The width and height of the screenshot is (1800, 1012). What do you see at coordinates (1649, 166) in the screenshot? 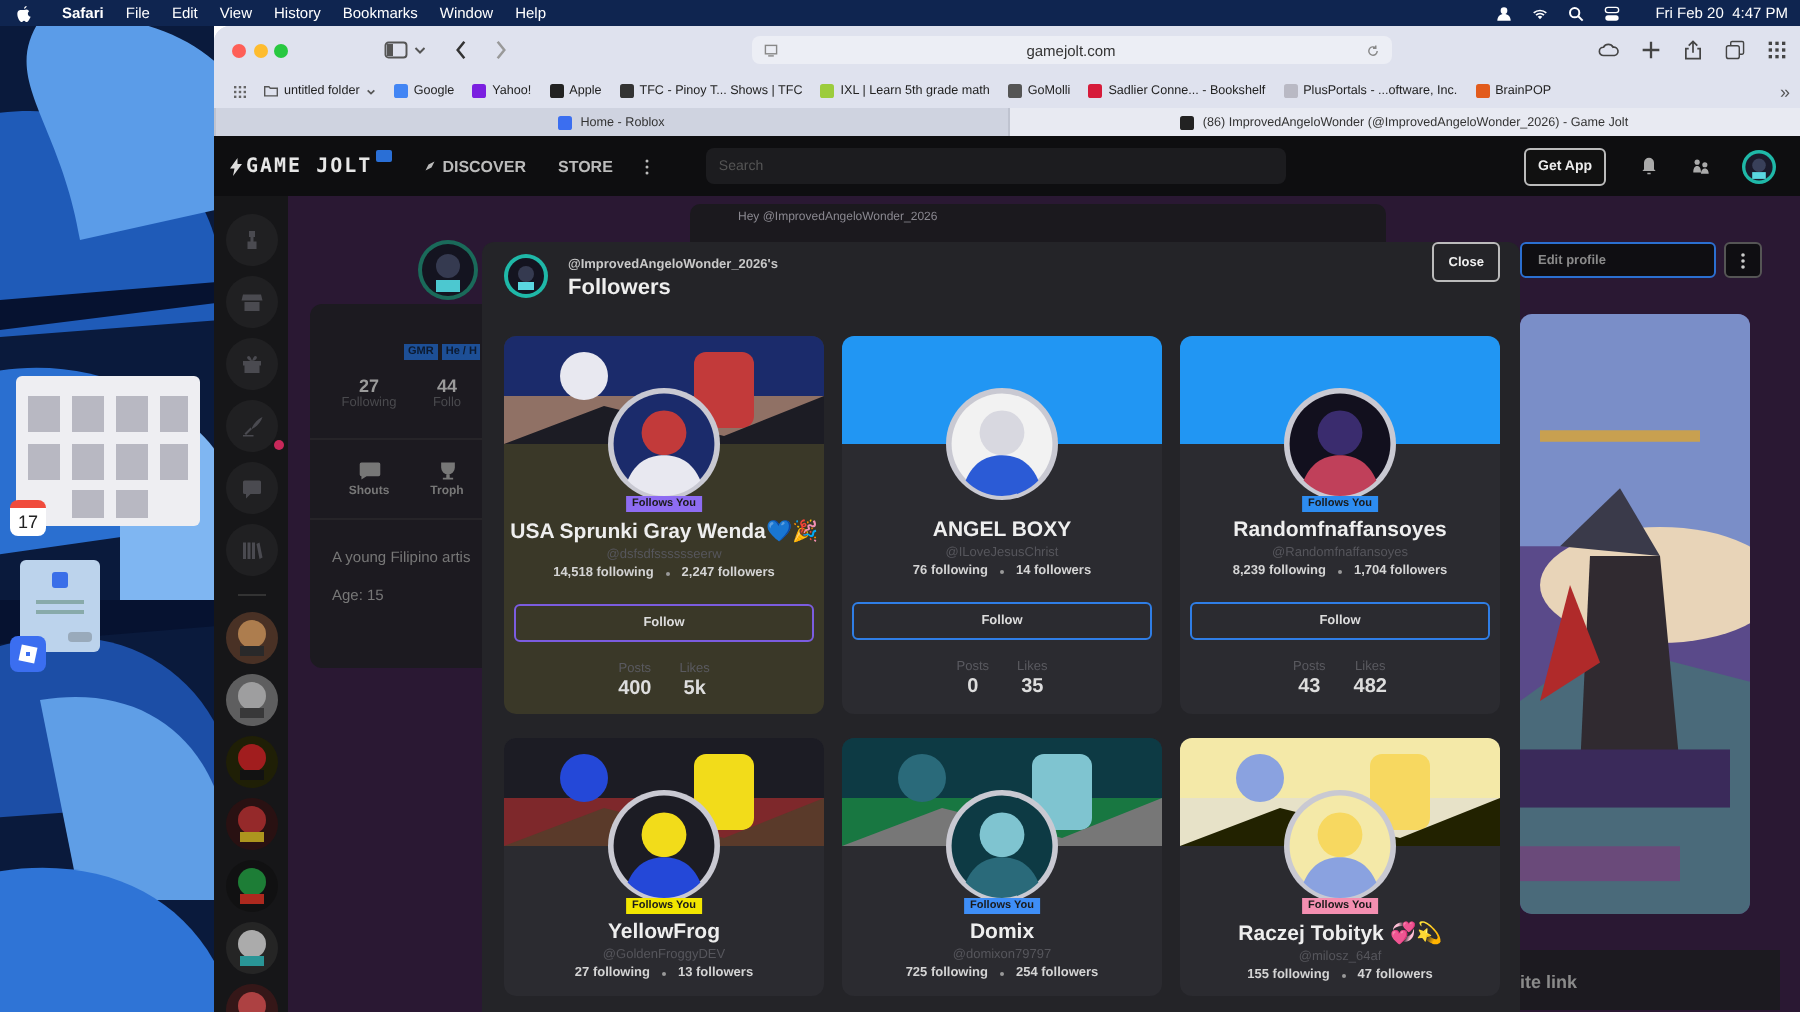
I see `bell-icon` at bounding box center [1649, 166].